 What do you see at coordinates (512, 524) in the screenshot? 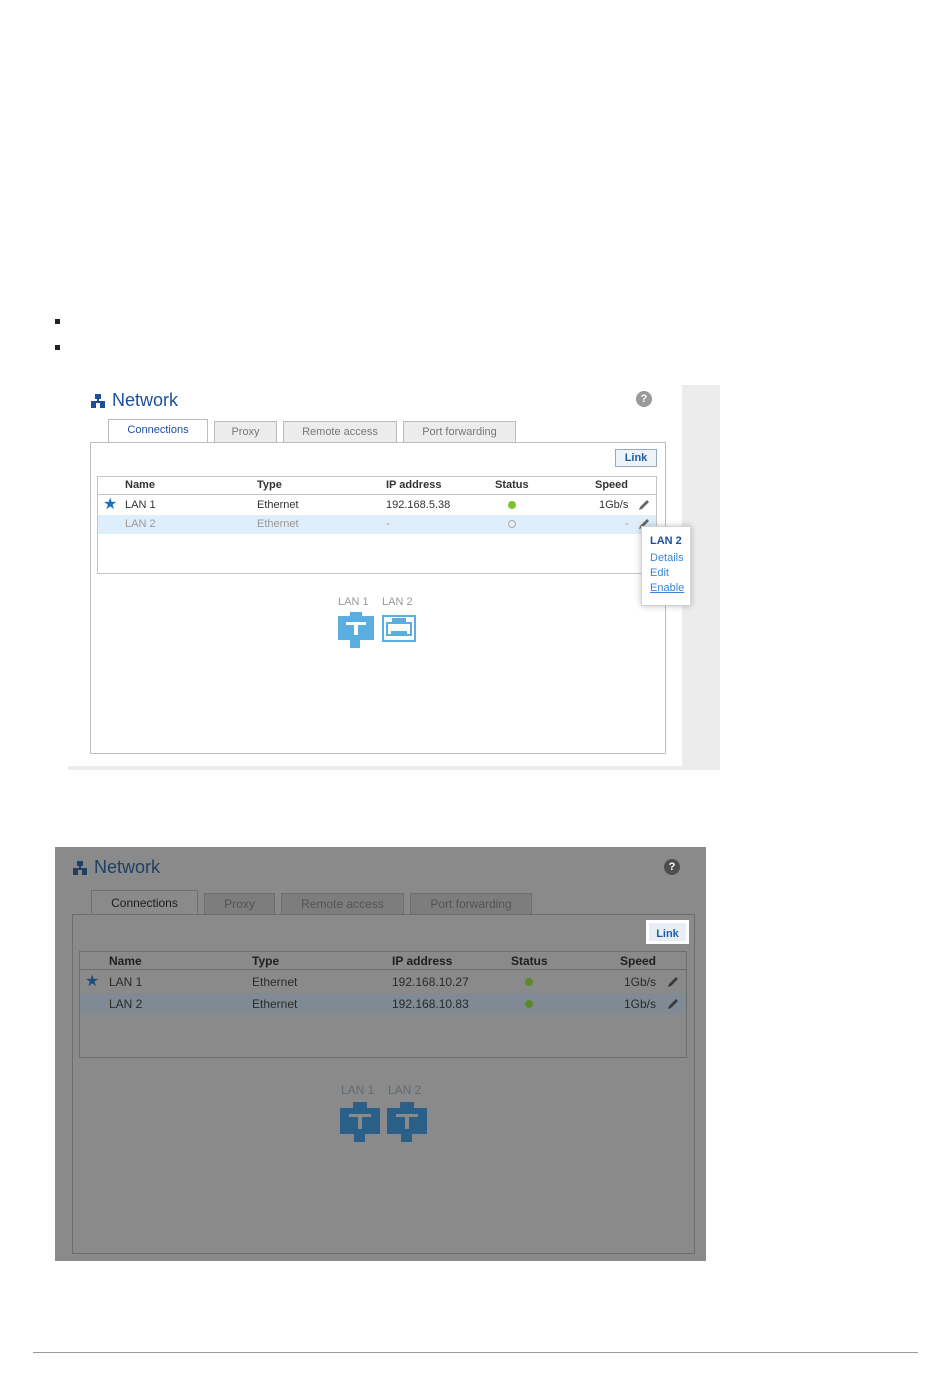
I see `status-offline-icon` at bounding box center [512, 524].